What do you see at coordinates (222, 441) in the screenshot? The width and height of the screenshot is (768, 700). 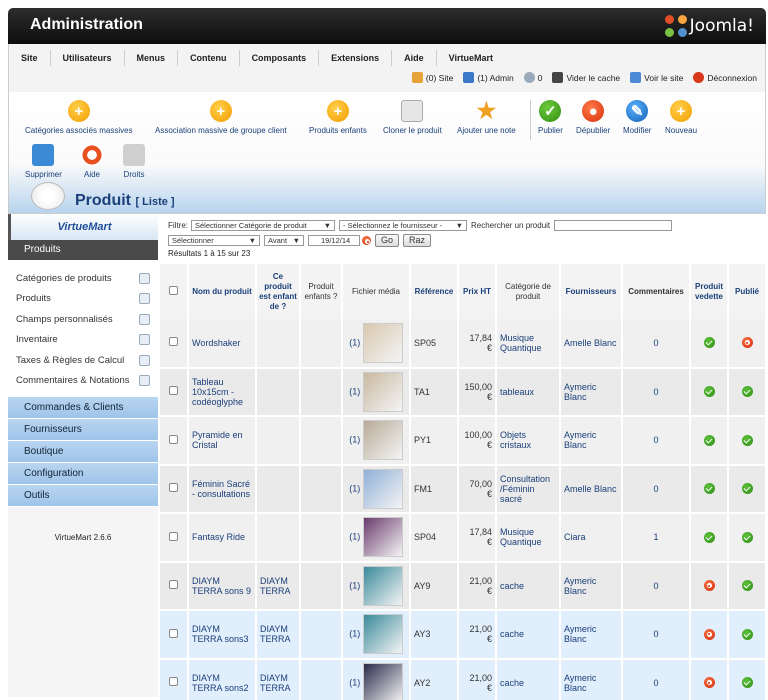 I see `product-name: Pyramide en Cristal` at bounding box center [222, 441].